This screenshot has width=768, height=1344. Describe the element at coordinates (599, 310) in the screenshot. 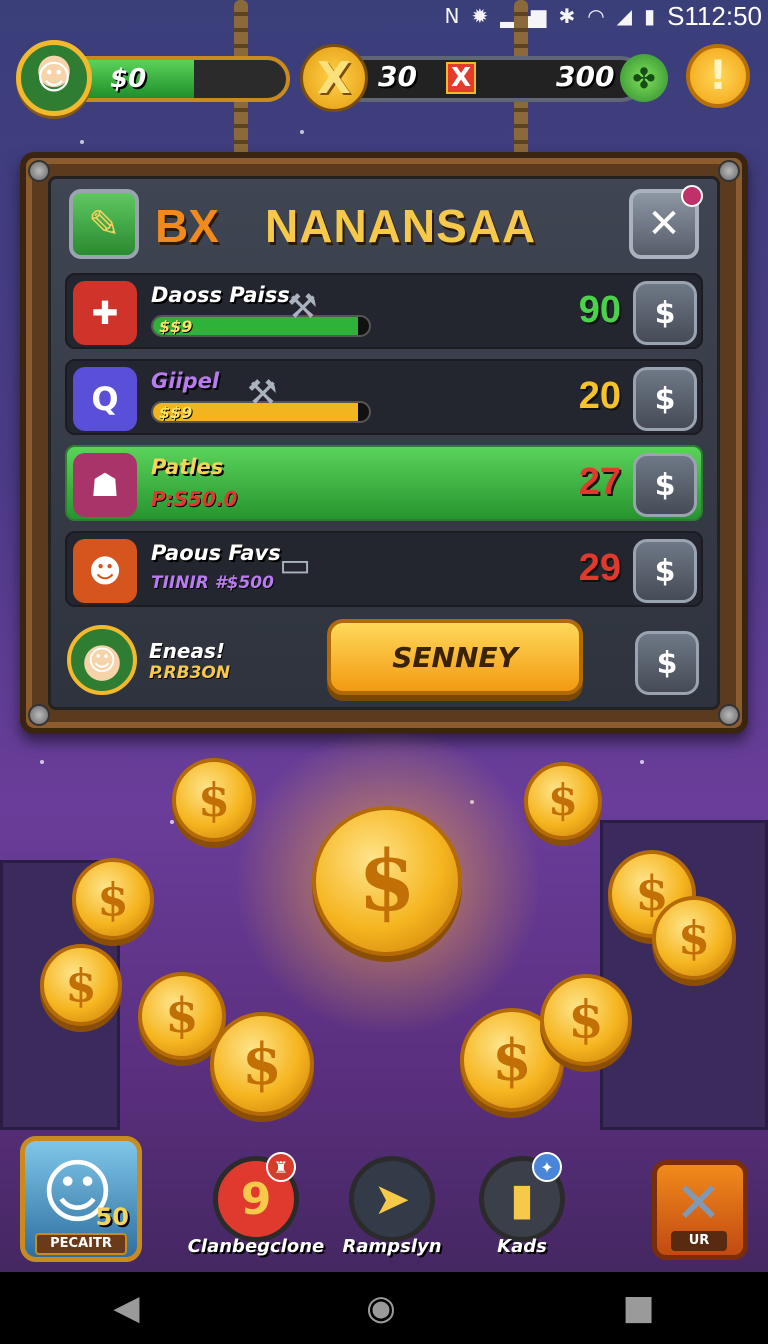

I see `row-value: 90` at that location.